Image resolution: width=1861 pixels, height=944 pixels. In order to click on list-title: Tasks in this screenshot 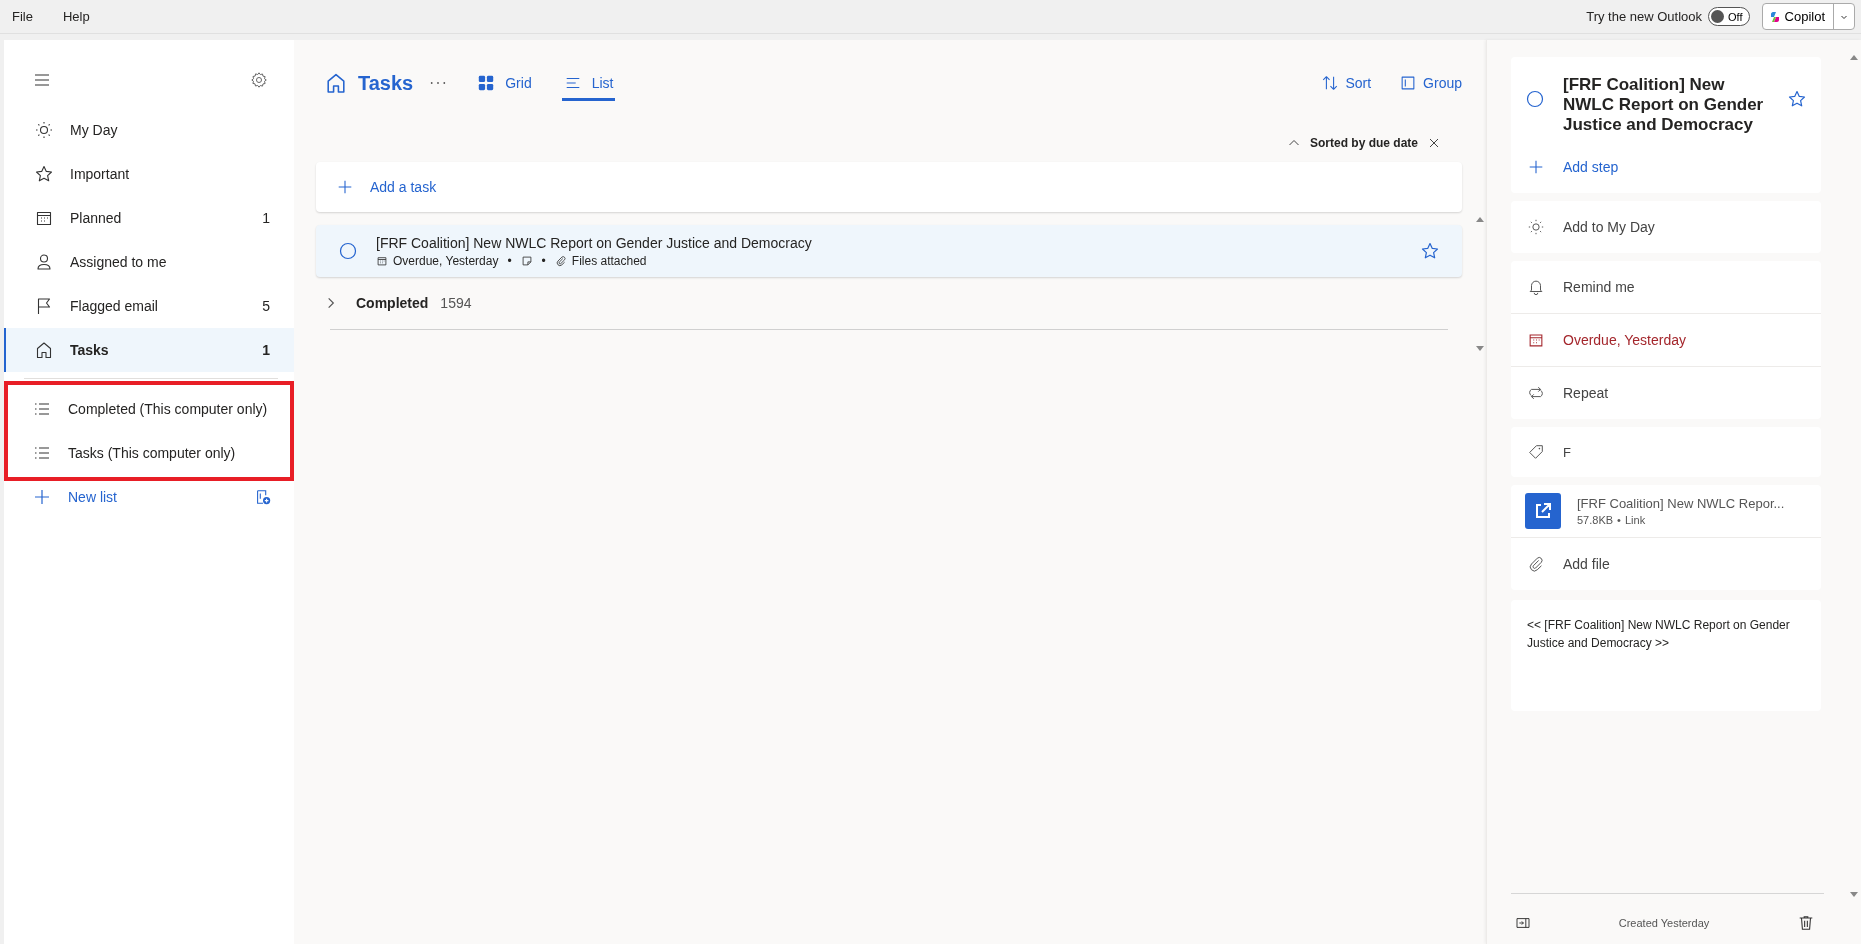, I will do `click(386, 83)`.